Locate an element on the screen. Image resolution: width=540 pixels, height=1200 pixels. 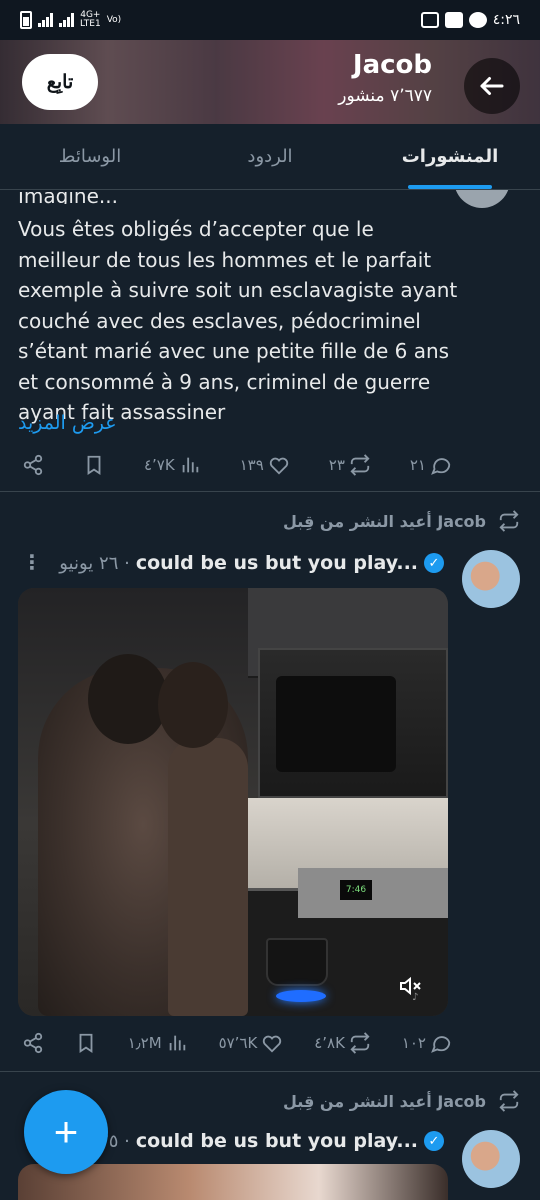
follow-button: تابِع is located at coordinates (60, 82).